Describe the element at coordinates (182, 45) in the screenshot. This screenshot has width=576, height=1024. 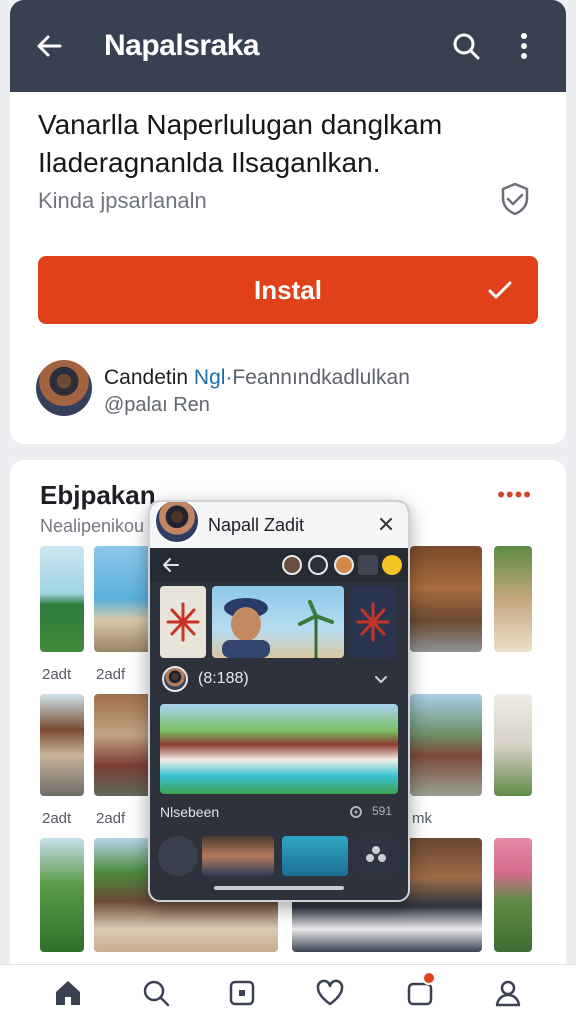
I see `page-title: Napalsraka` at that location.